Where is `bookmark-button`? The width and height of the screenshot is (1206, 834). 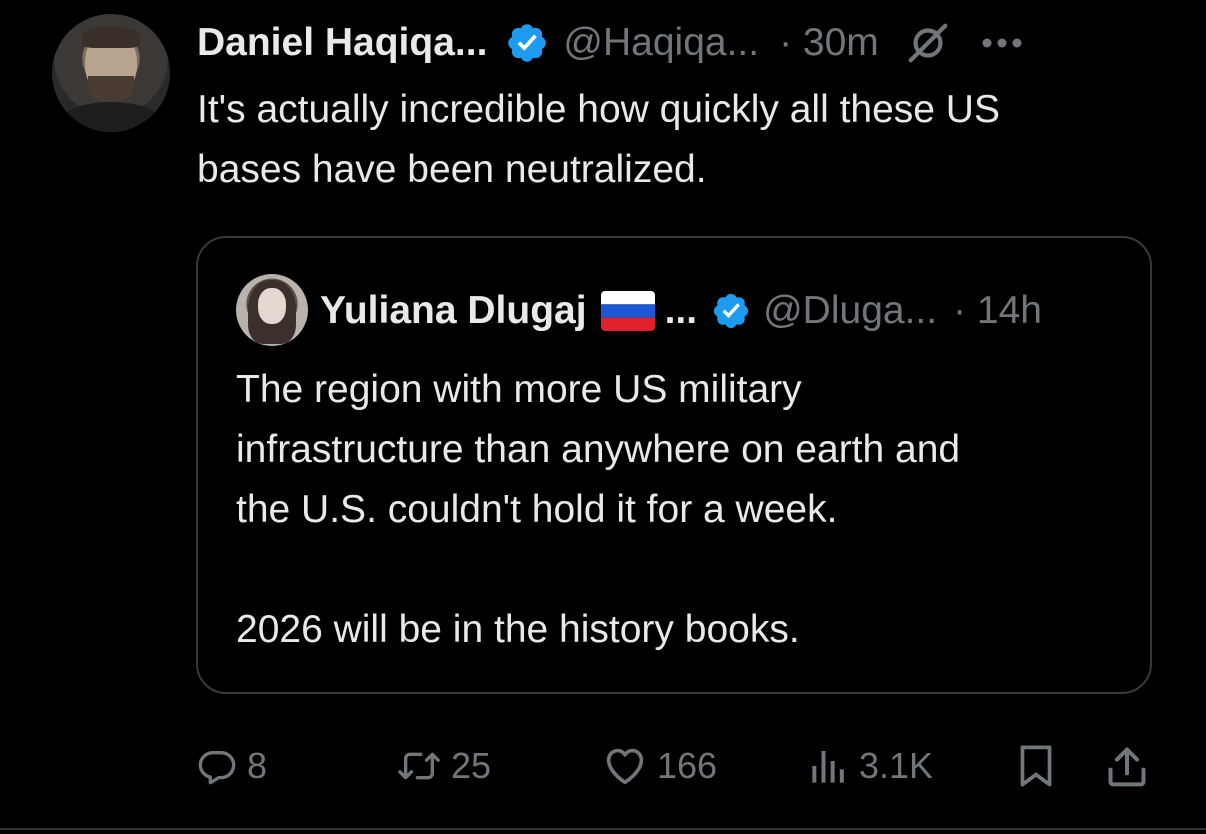
bookmark-button is located at coordinates (1036, 766).